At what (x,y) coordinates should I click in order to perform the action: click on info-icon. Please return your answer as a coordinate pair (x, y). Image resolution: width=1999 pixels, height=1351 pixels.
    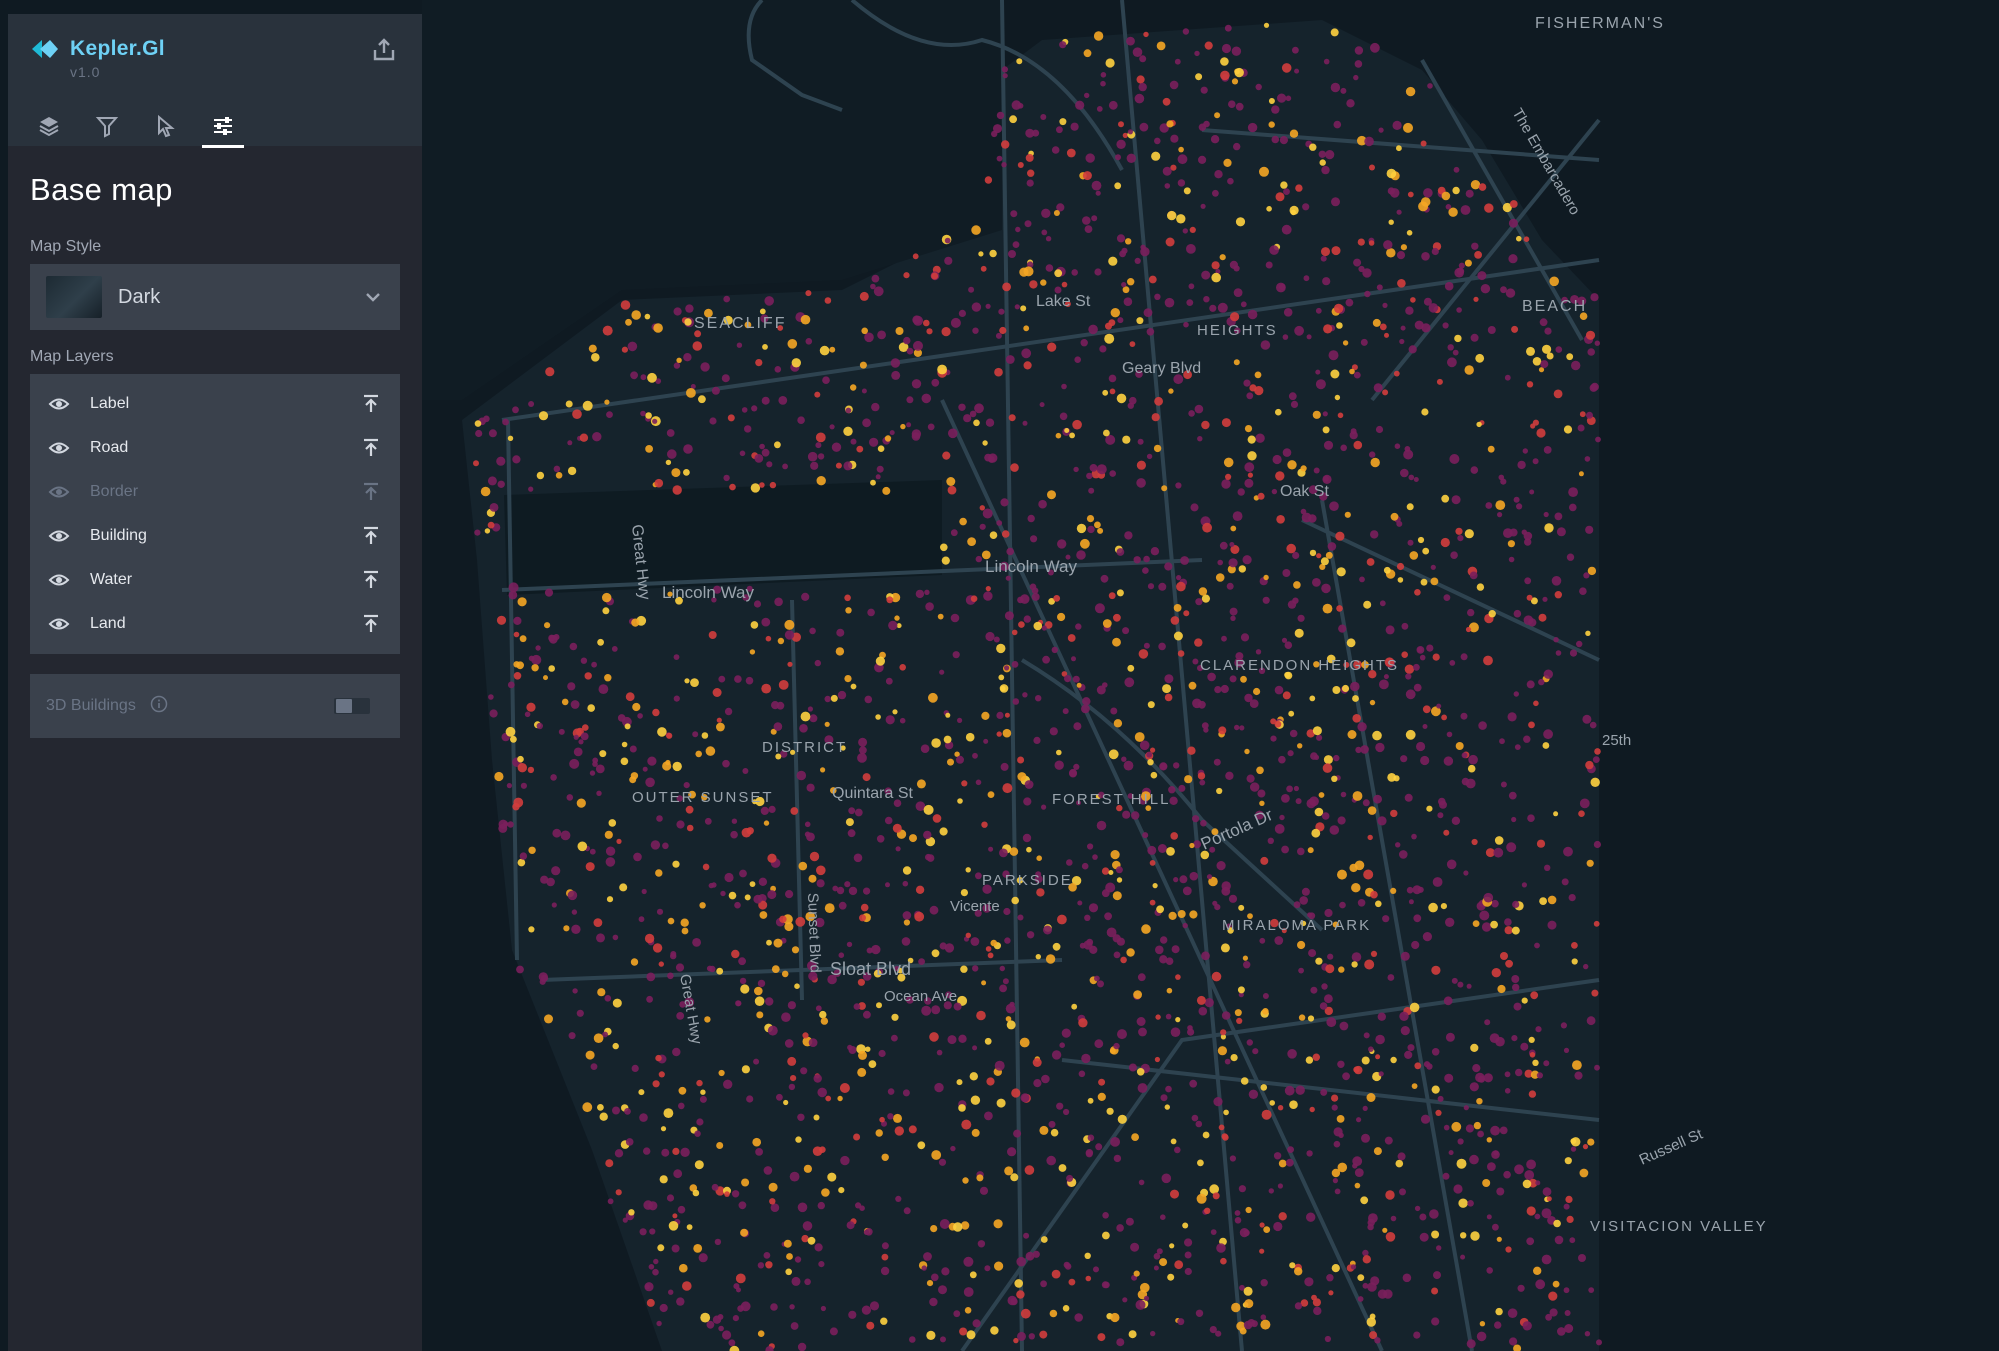
    Looking at the image, I should click on (159, 706).